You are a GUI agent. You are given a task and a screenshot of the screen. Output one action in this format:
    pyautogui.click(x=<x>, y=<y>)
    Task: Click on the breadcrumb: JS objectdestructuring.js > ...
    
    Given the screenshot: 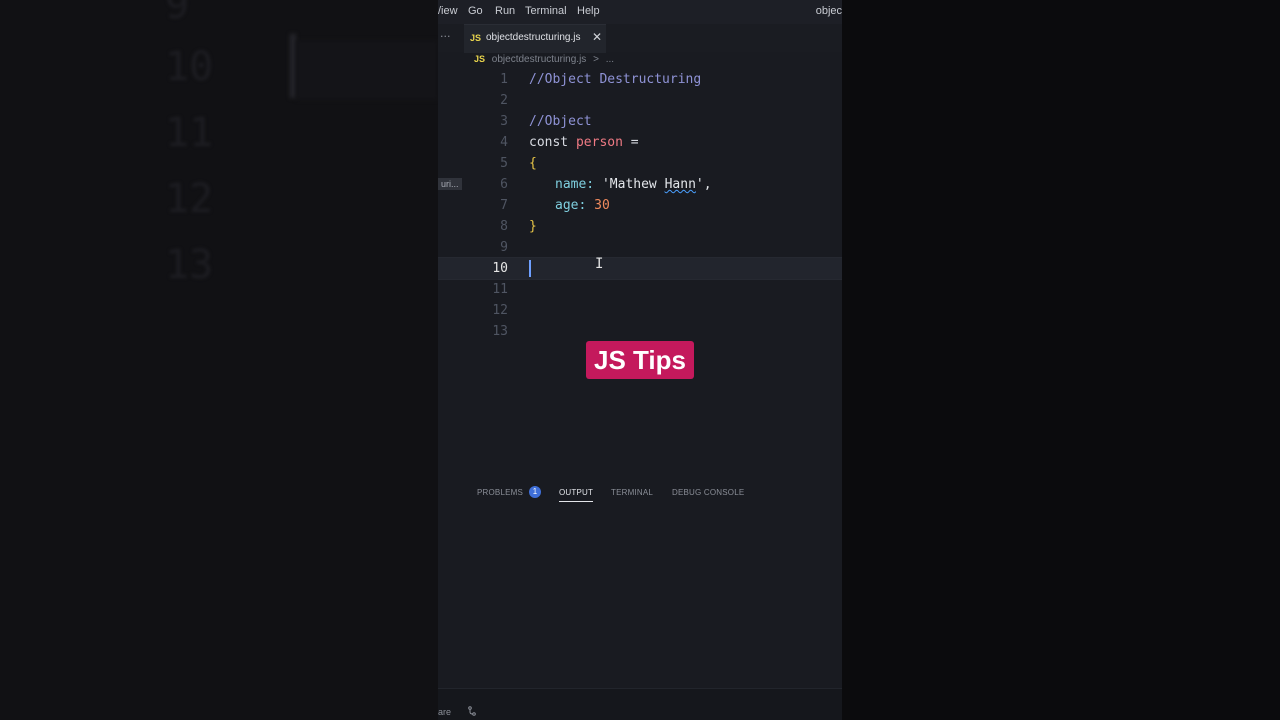 What is the action you would take?
    pyautogui.click(x=544, y=59)
    